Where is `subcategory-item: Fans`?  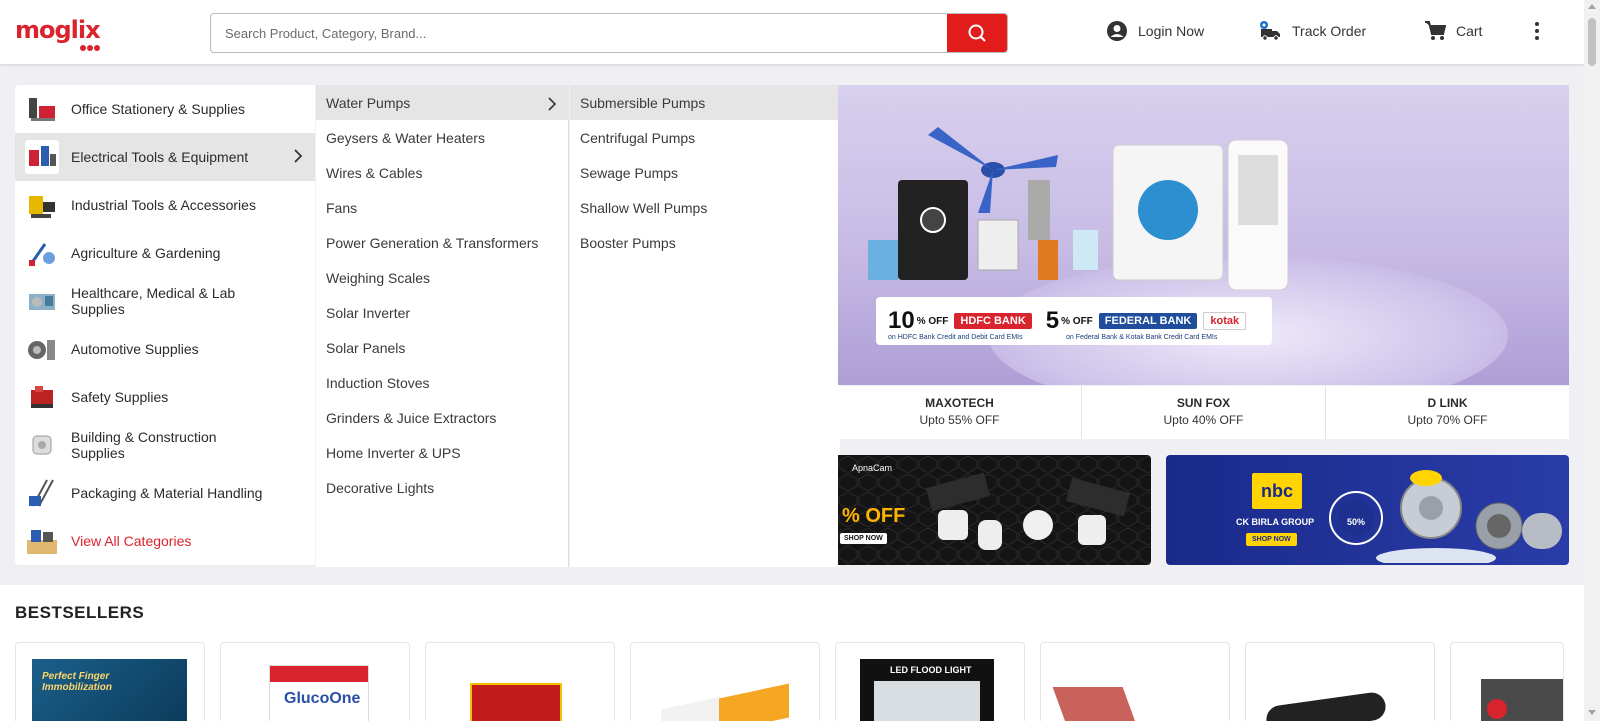 subcategory-item: Fans is located at coordinates (442, 207).